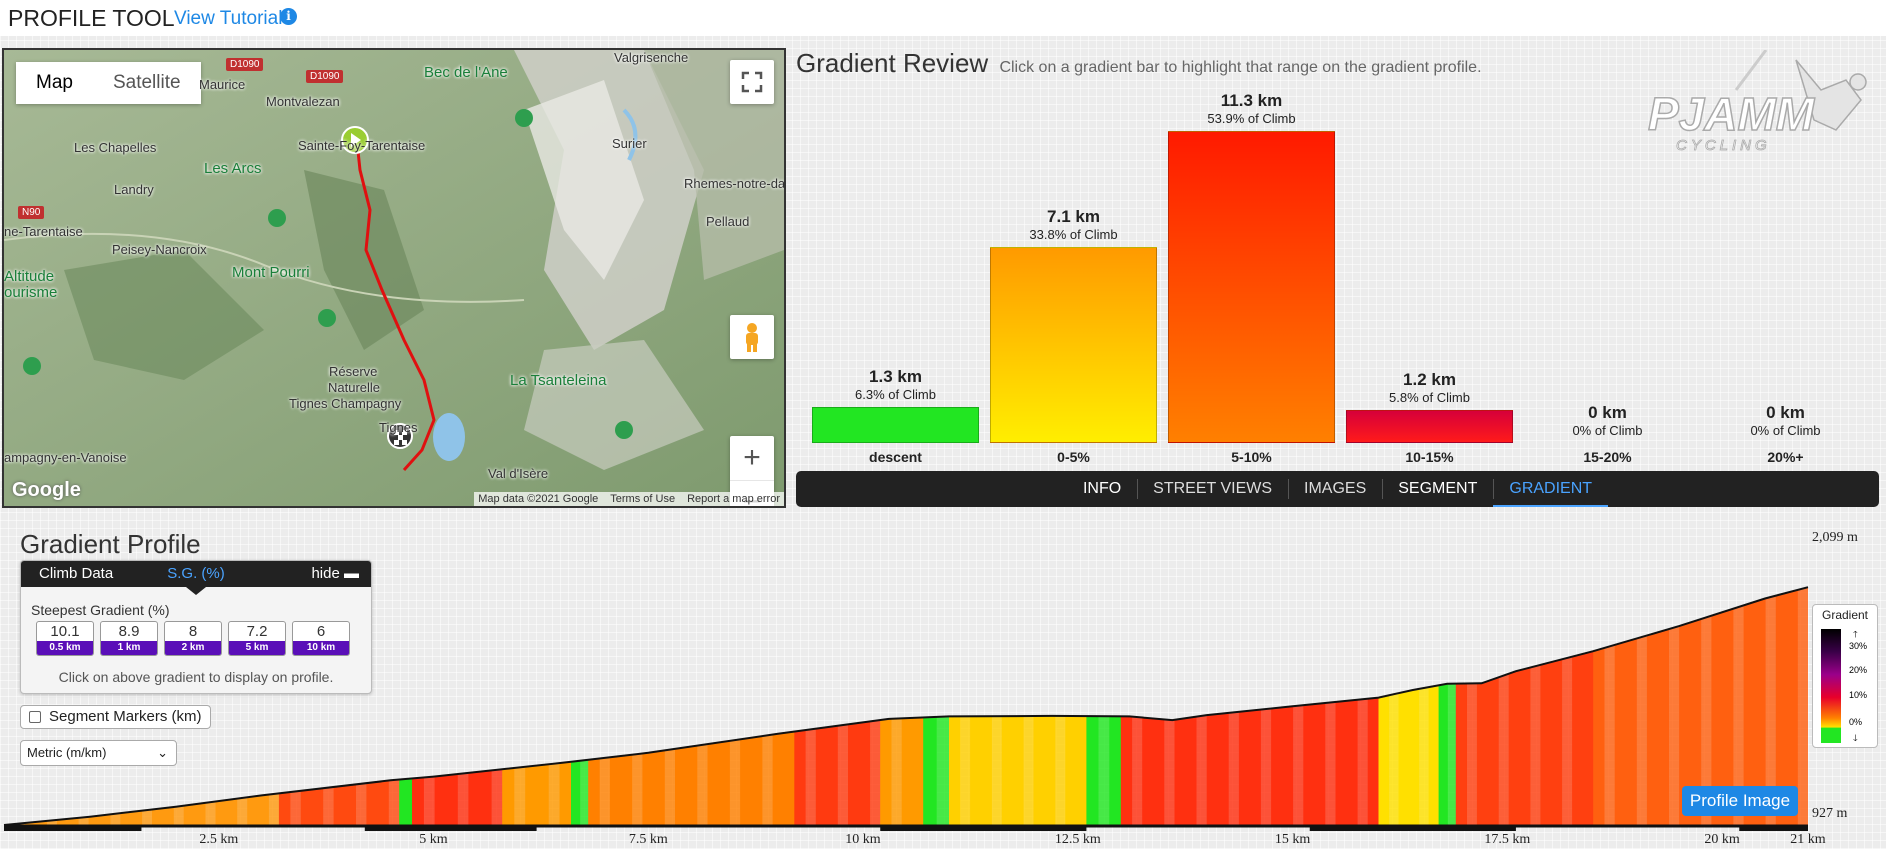  What do you see at coordinates (65, 638) in the screenshot?
I see `steepest-gradient-box: 10.1 0.5 km` at bounding box center [65, 638].